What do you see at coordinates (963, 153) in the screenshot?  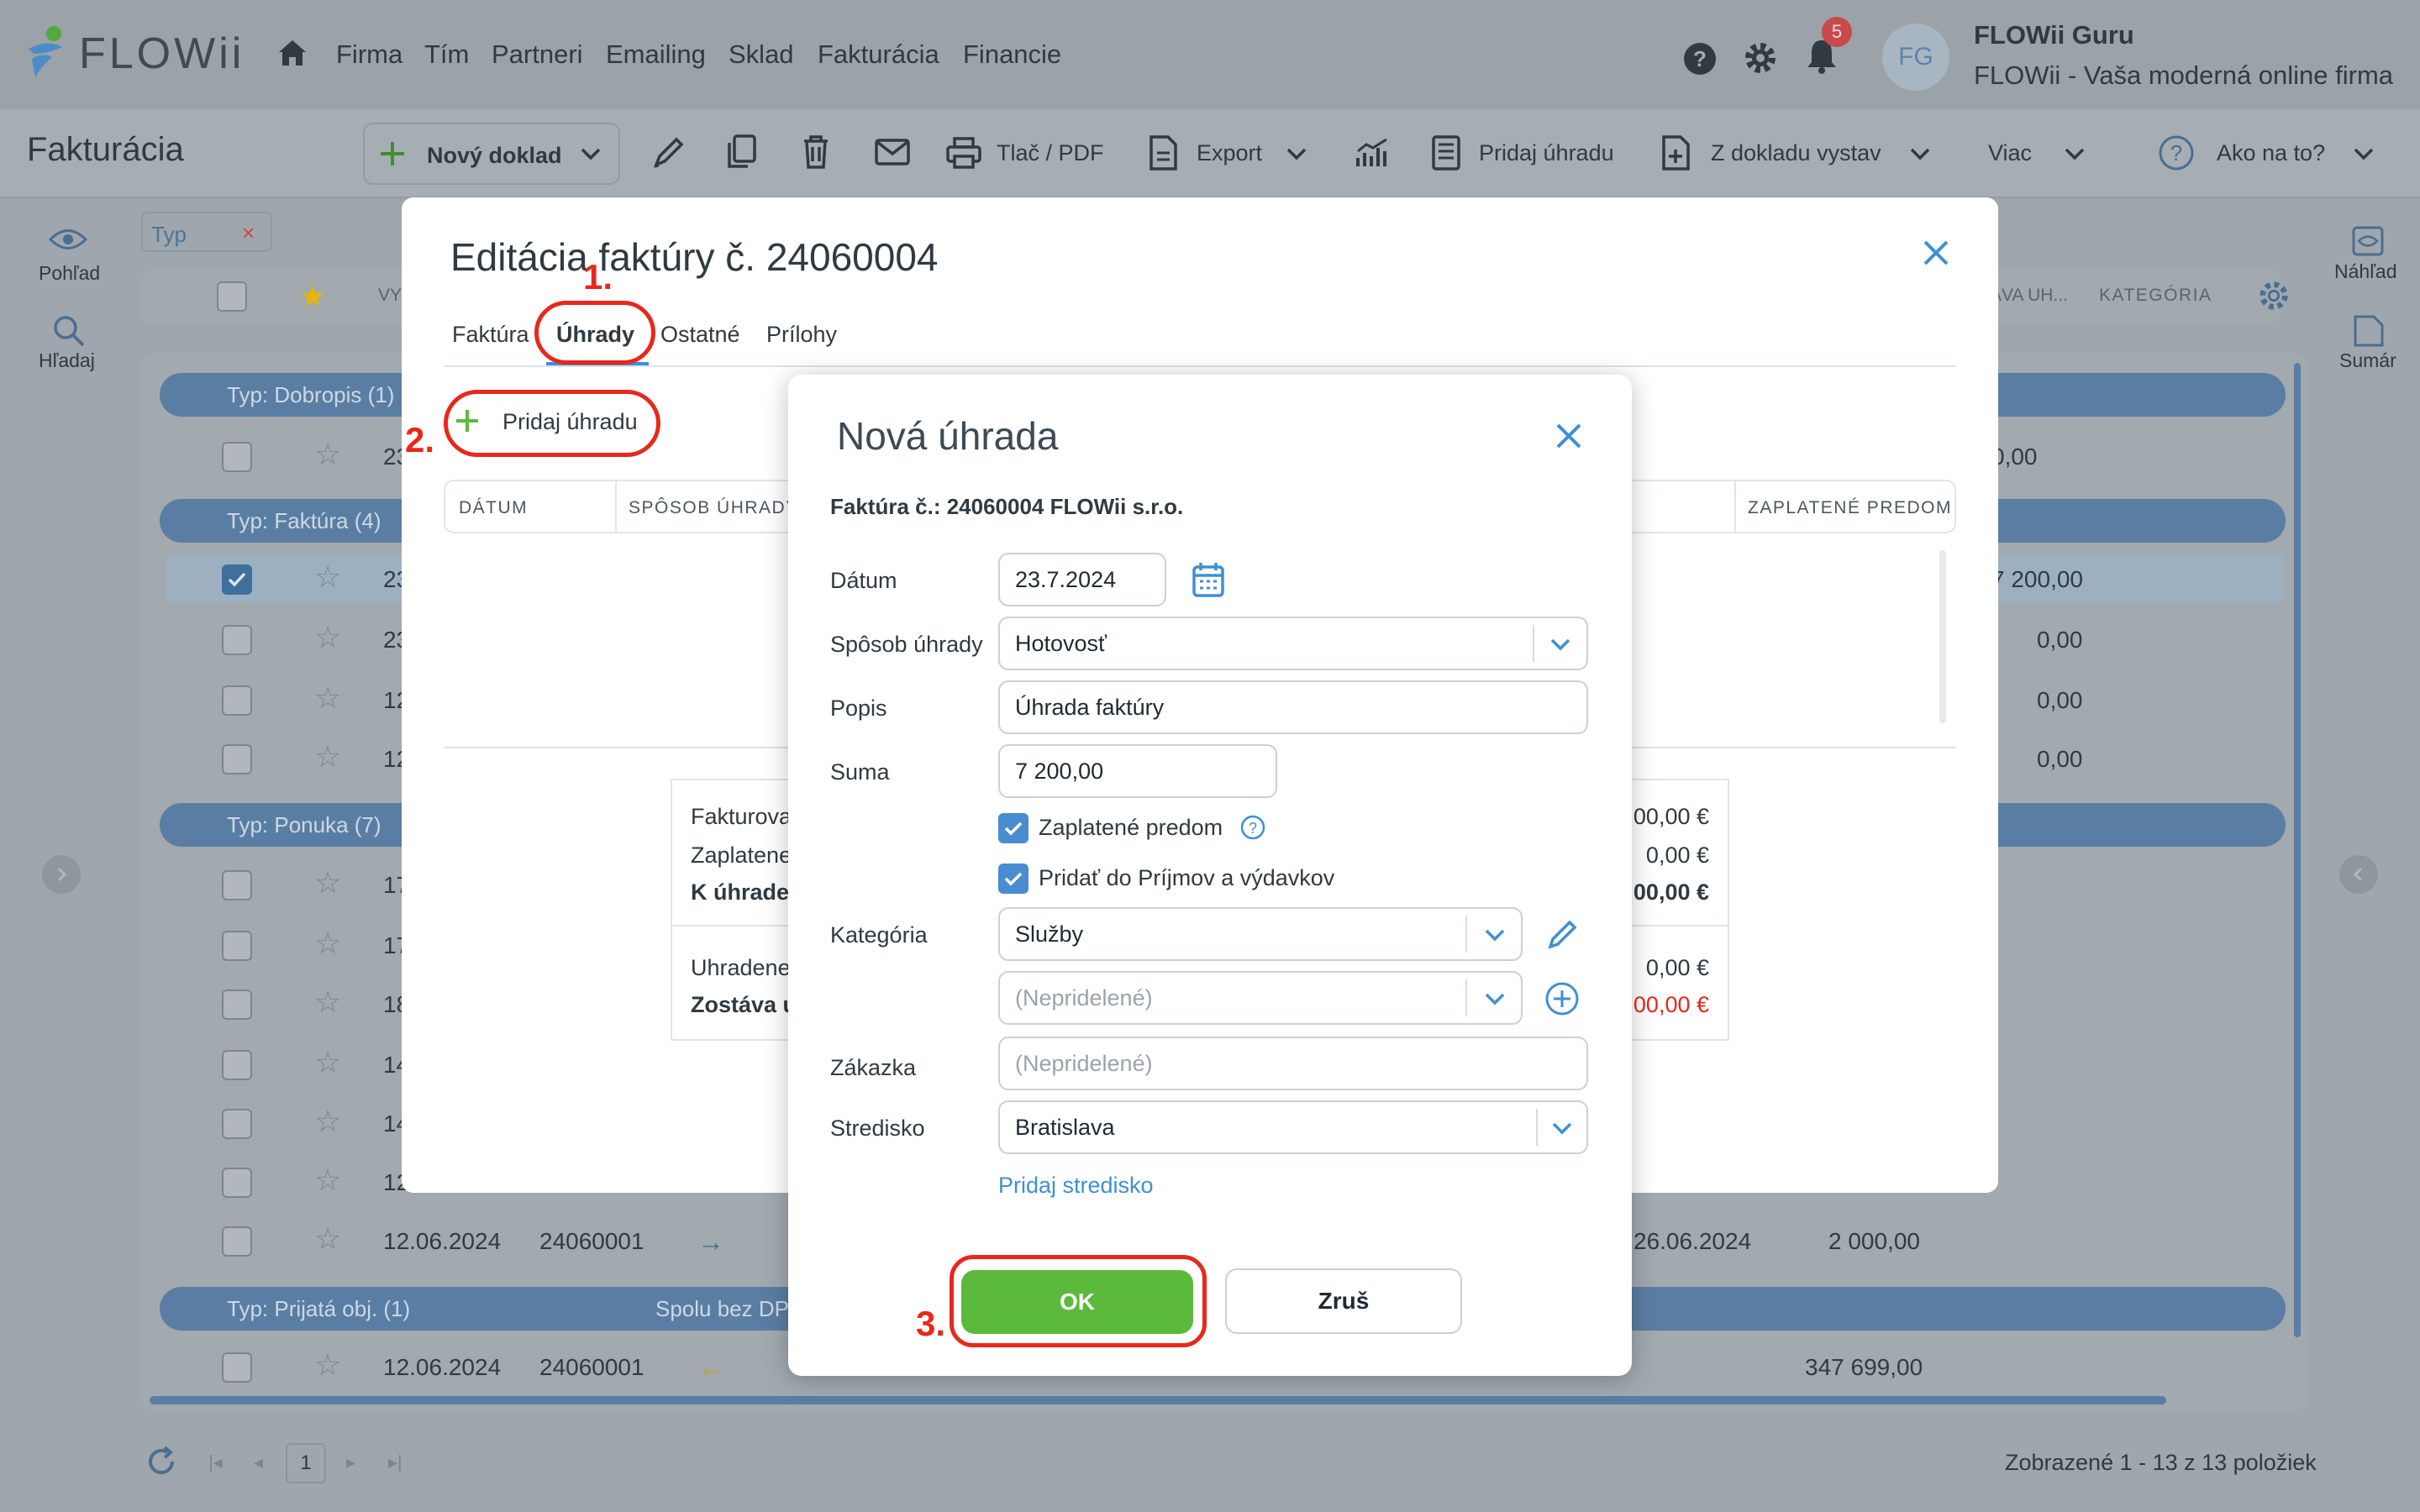 I see `print-icon` at bounding box center [963, 153].